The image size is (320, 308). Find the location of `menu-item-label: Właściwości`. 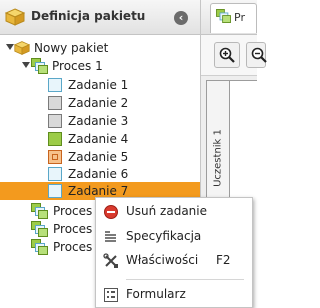

menu-item-label: Właściwości is located at coordinates (162, 260).